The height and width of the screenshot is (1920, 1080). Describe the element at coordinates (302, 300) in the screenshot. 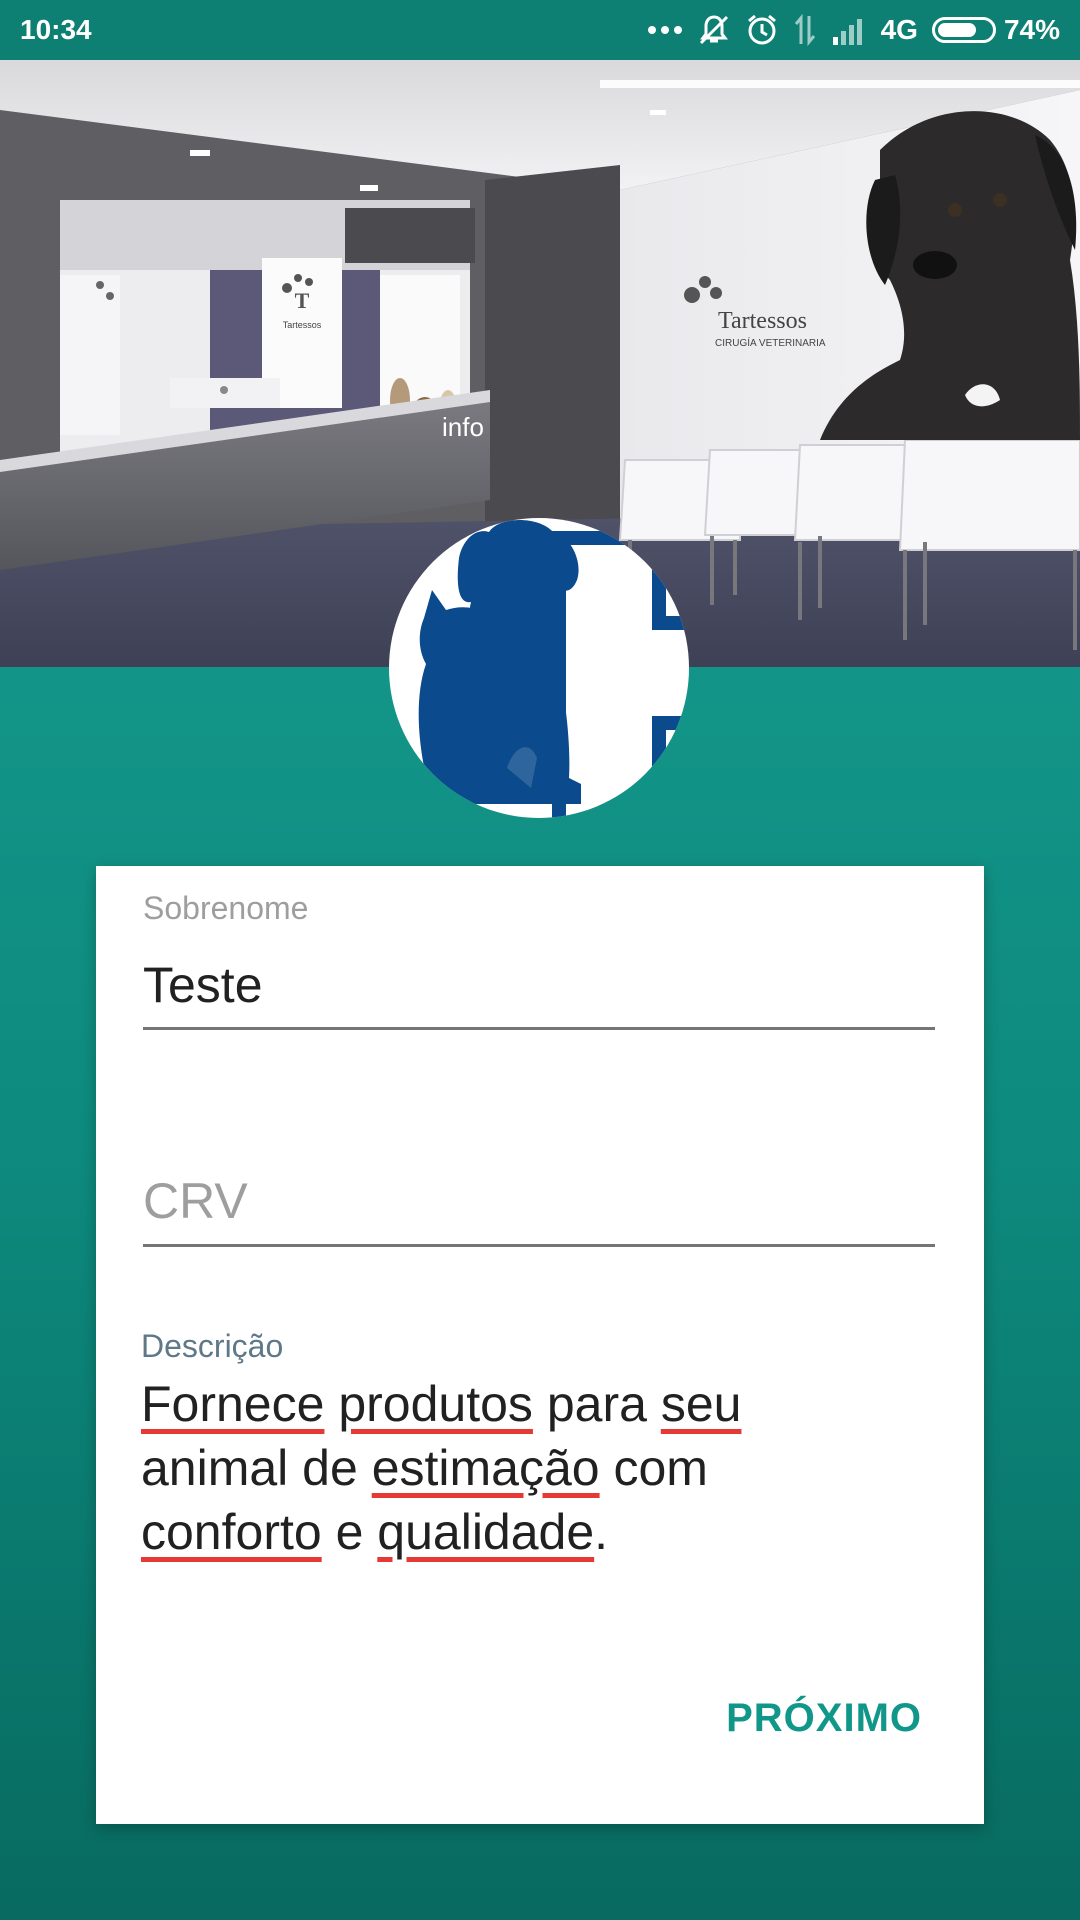

I see `svg-text: T` at that location.